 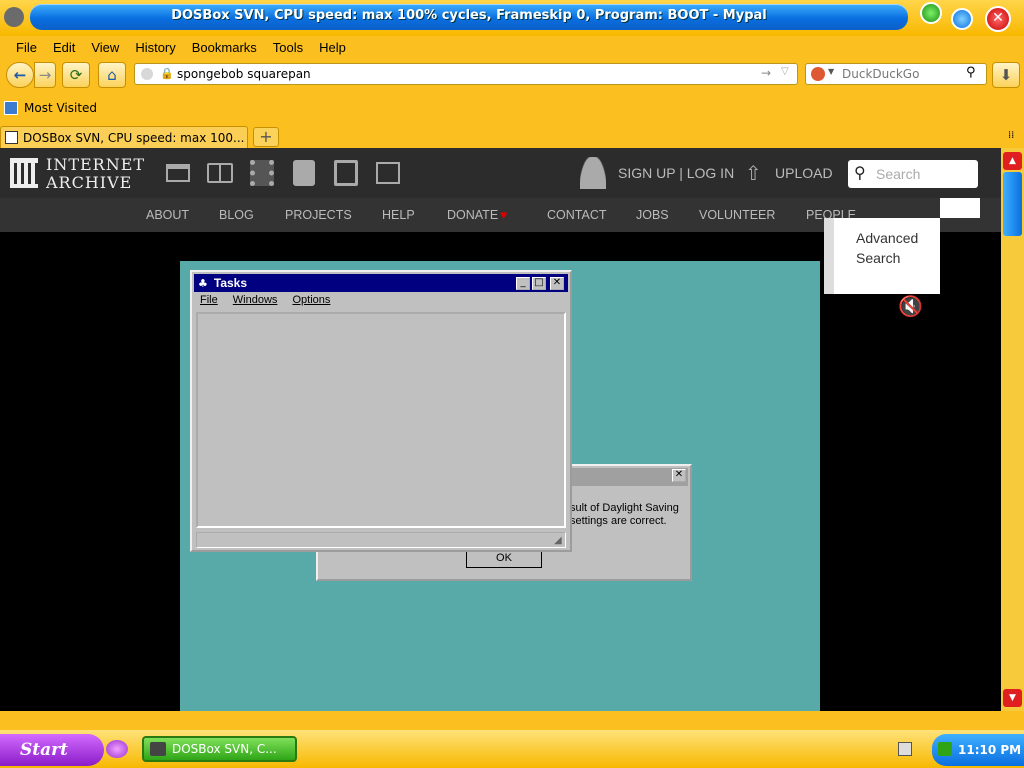 What do you see at coordinates (11, 137) in the screenshot?
I see `tab-favicon-icon` at bounding box center [11, 137].